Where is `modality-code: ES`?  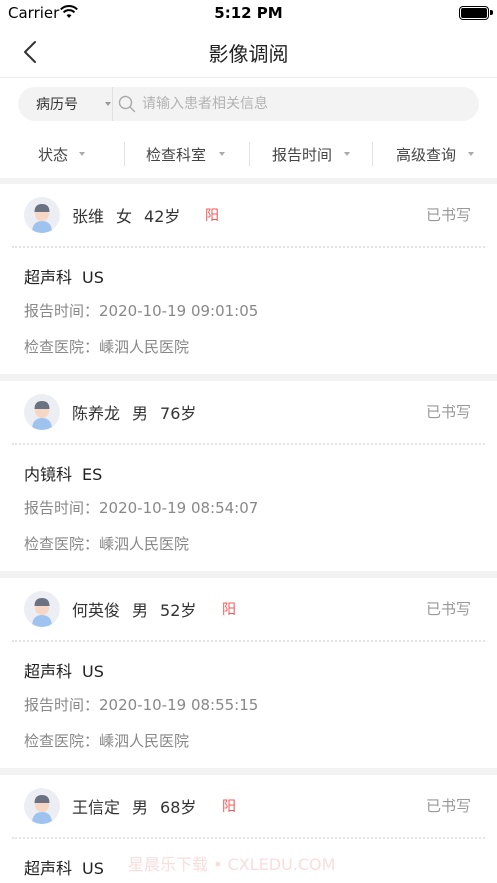 modality-code: ES is located at coordinates (92, 474).